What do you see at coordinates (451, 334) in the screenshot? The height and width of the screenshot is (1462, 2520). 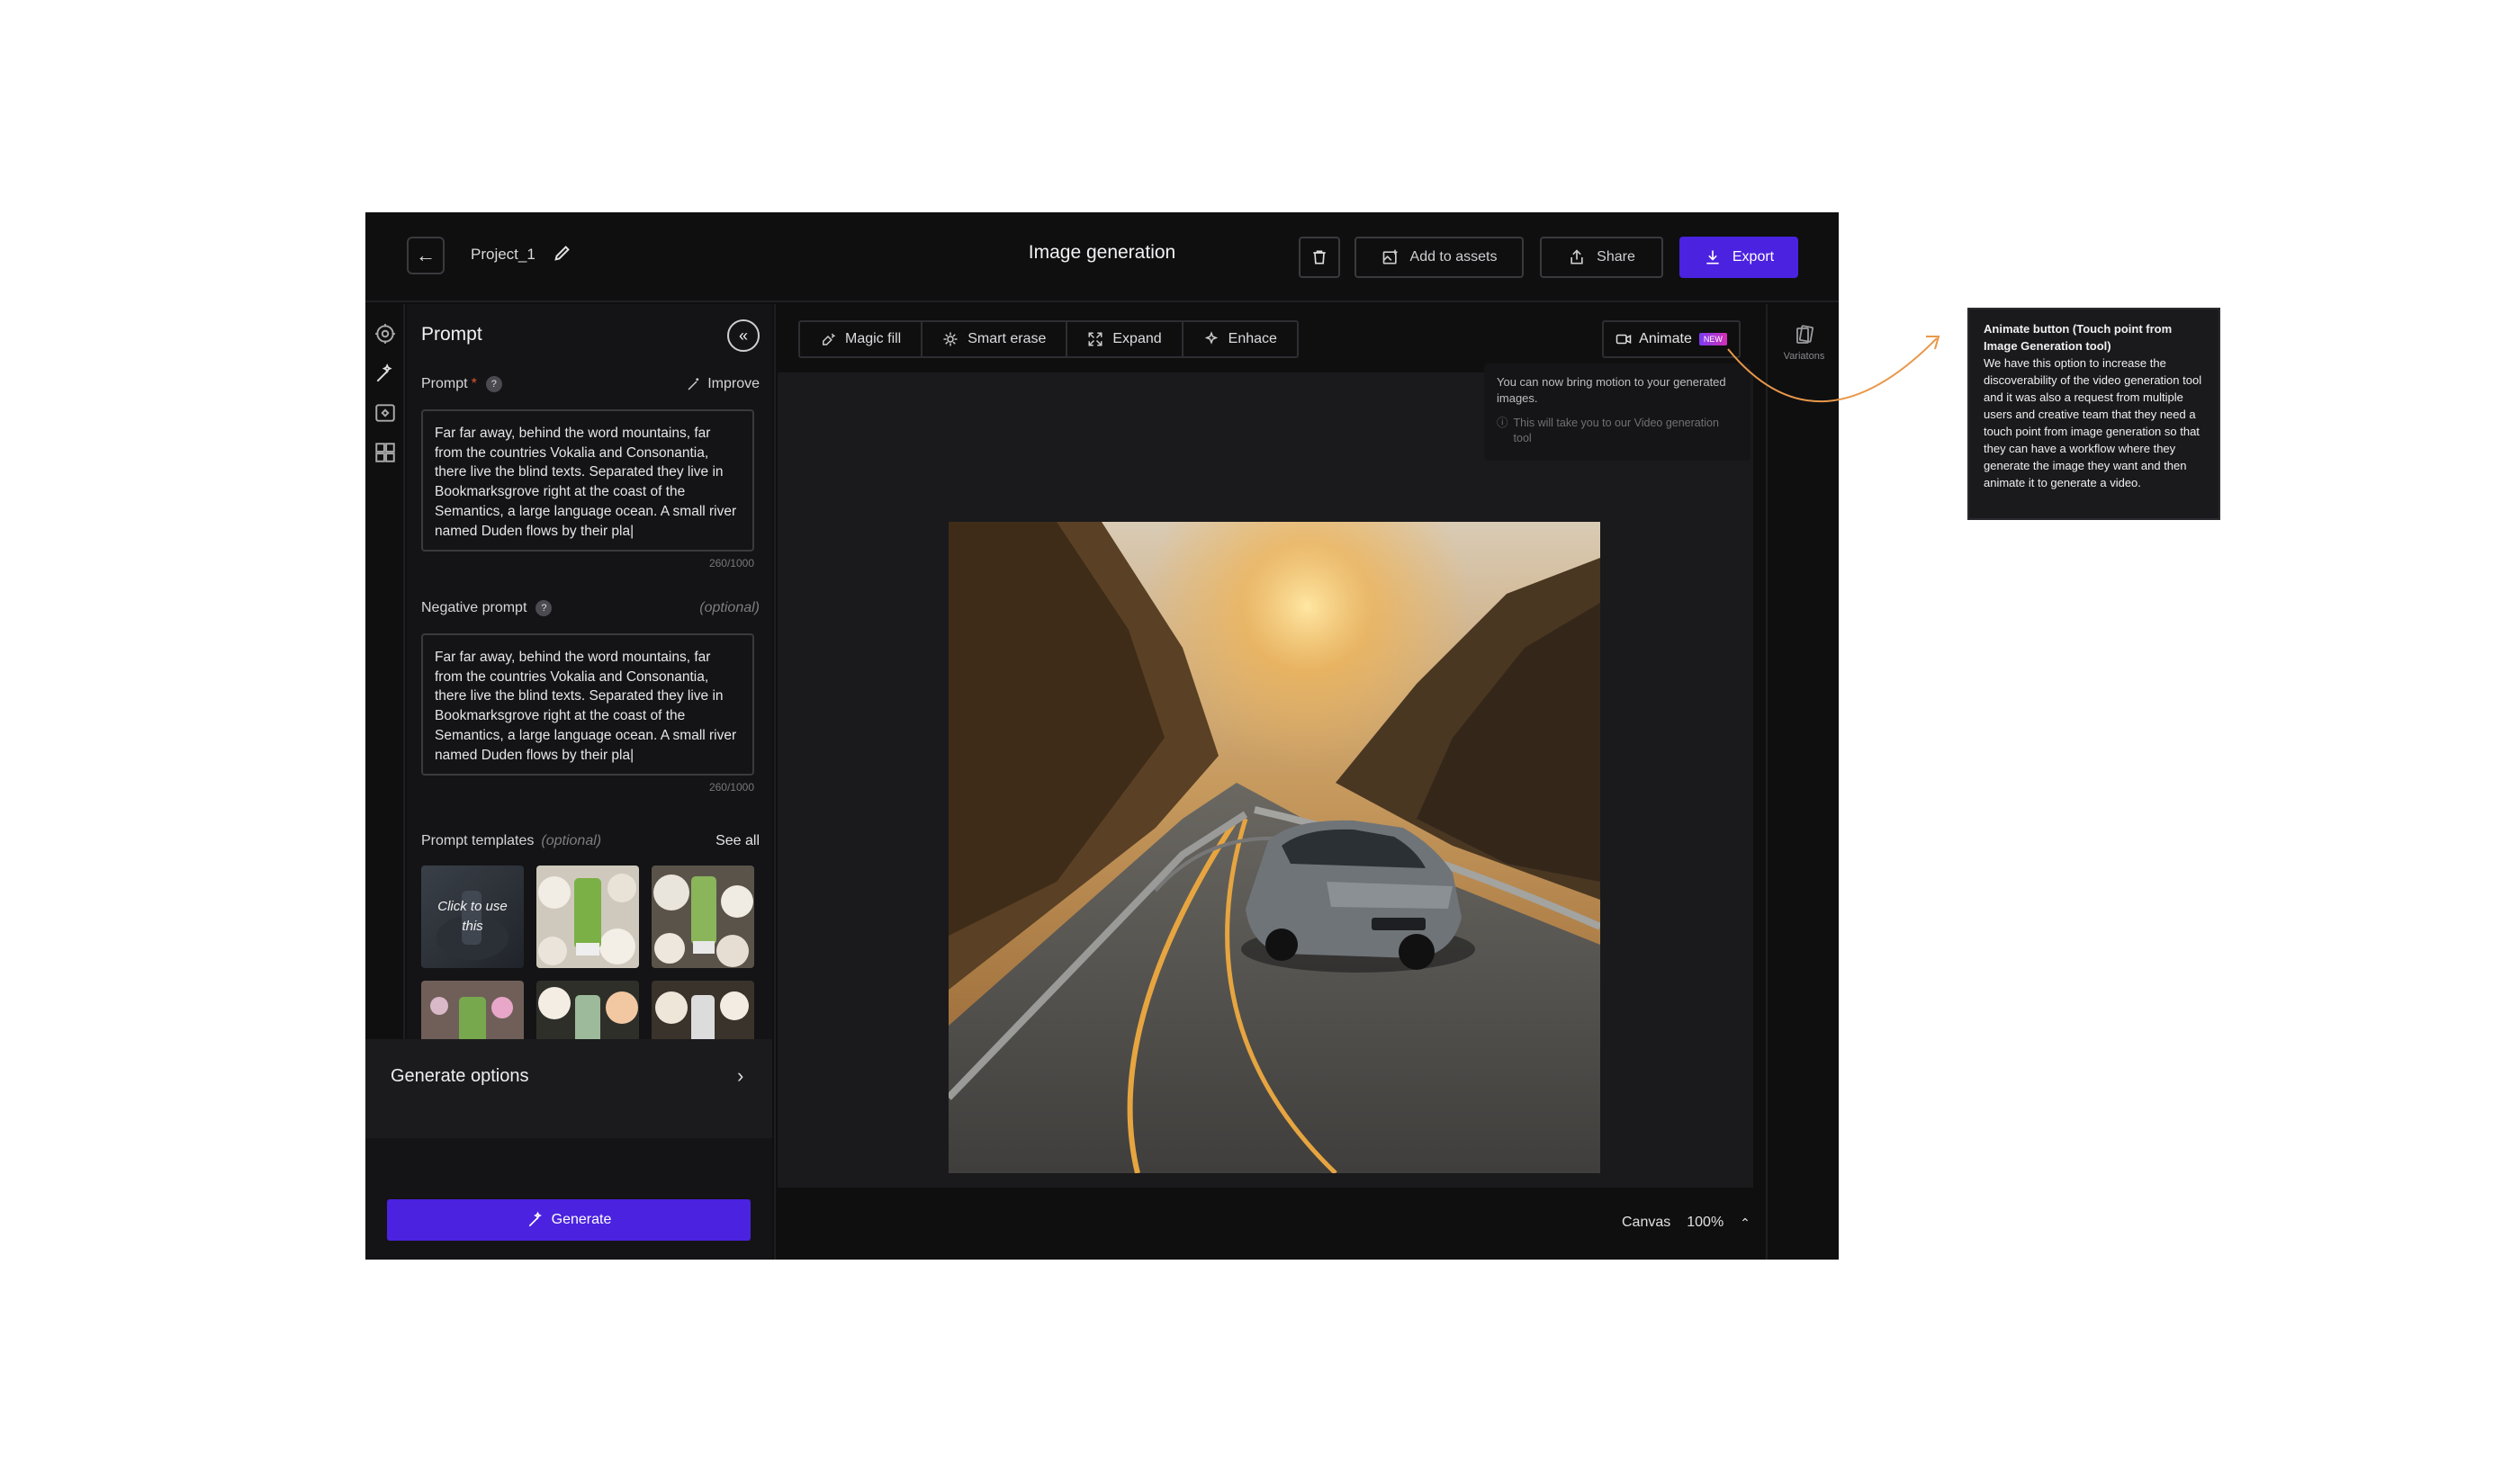 I see `panel-title: Prompt` at bounding box center [451, 334].